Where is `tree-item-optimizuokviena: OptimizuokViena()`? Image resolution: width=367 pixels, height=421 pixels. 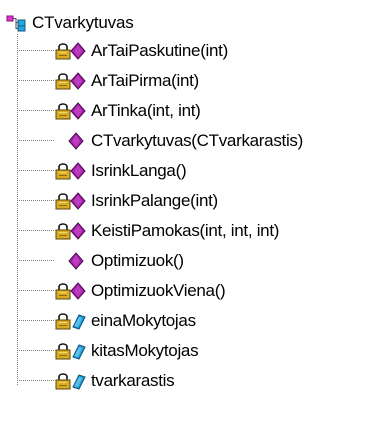
tree-item-optimizuokviena: OptimizuokViena() is located at coordinates (183, 291).